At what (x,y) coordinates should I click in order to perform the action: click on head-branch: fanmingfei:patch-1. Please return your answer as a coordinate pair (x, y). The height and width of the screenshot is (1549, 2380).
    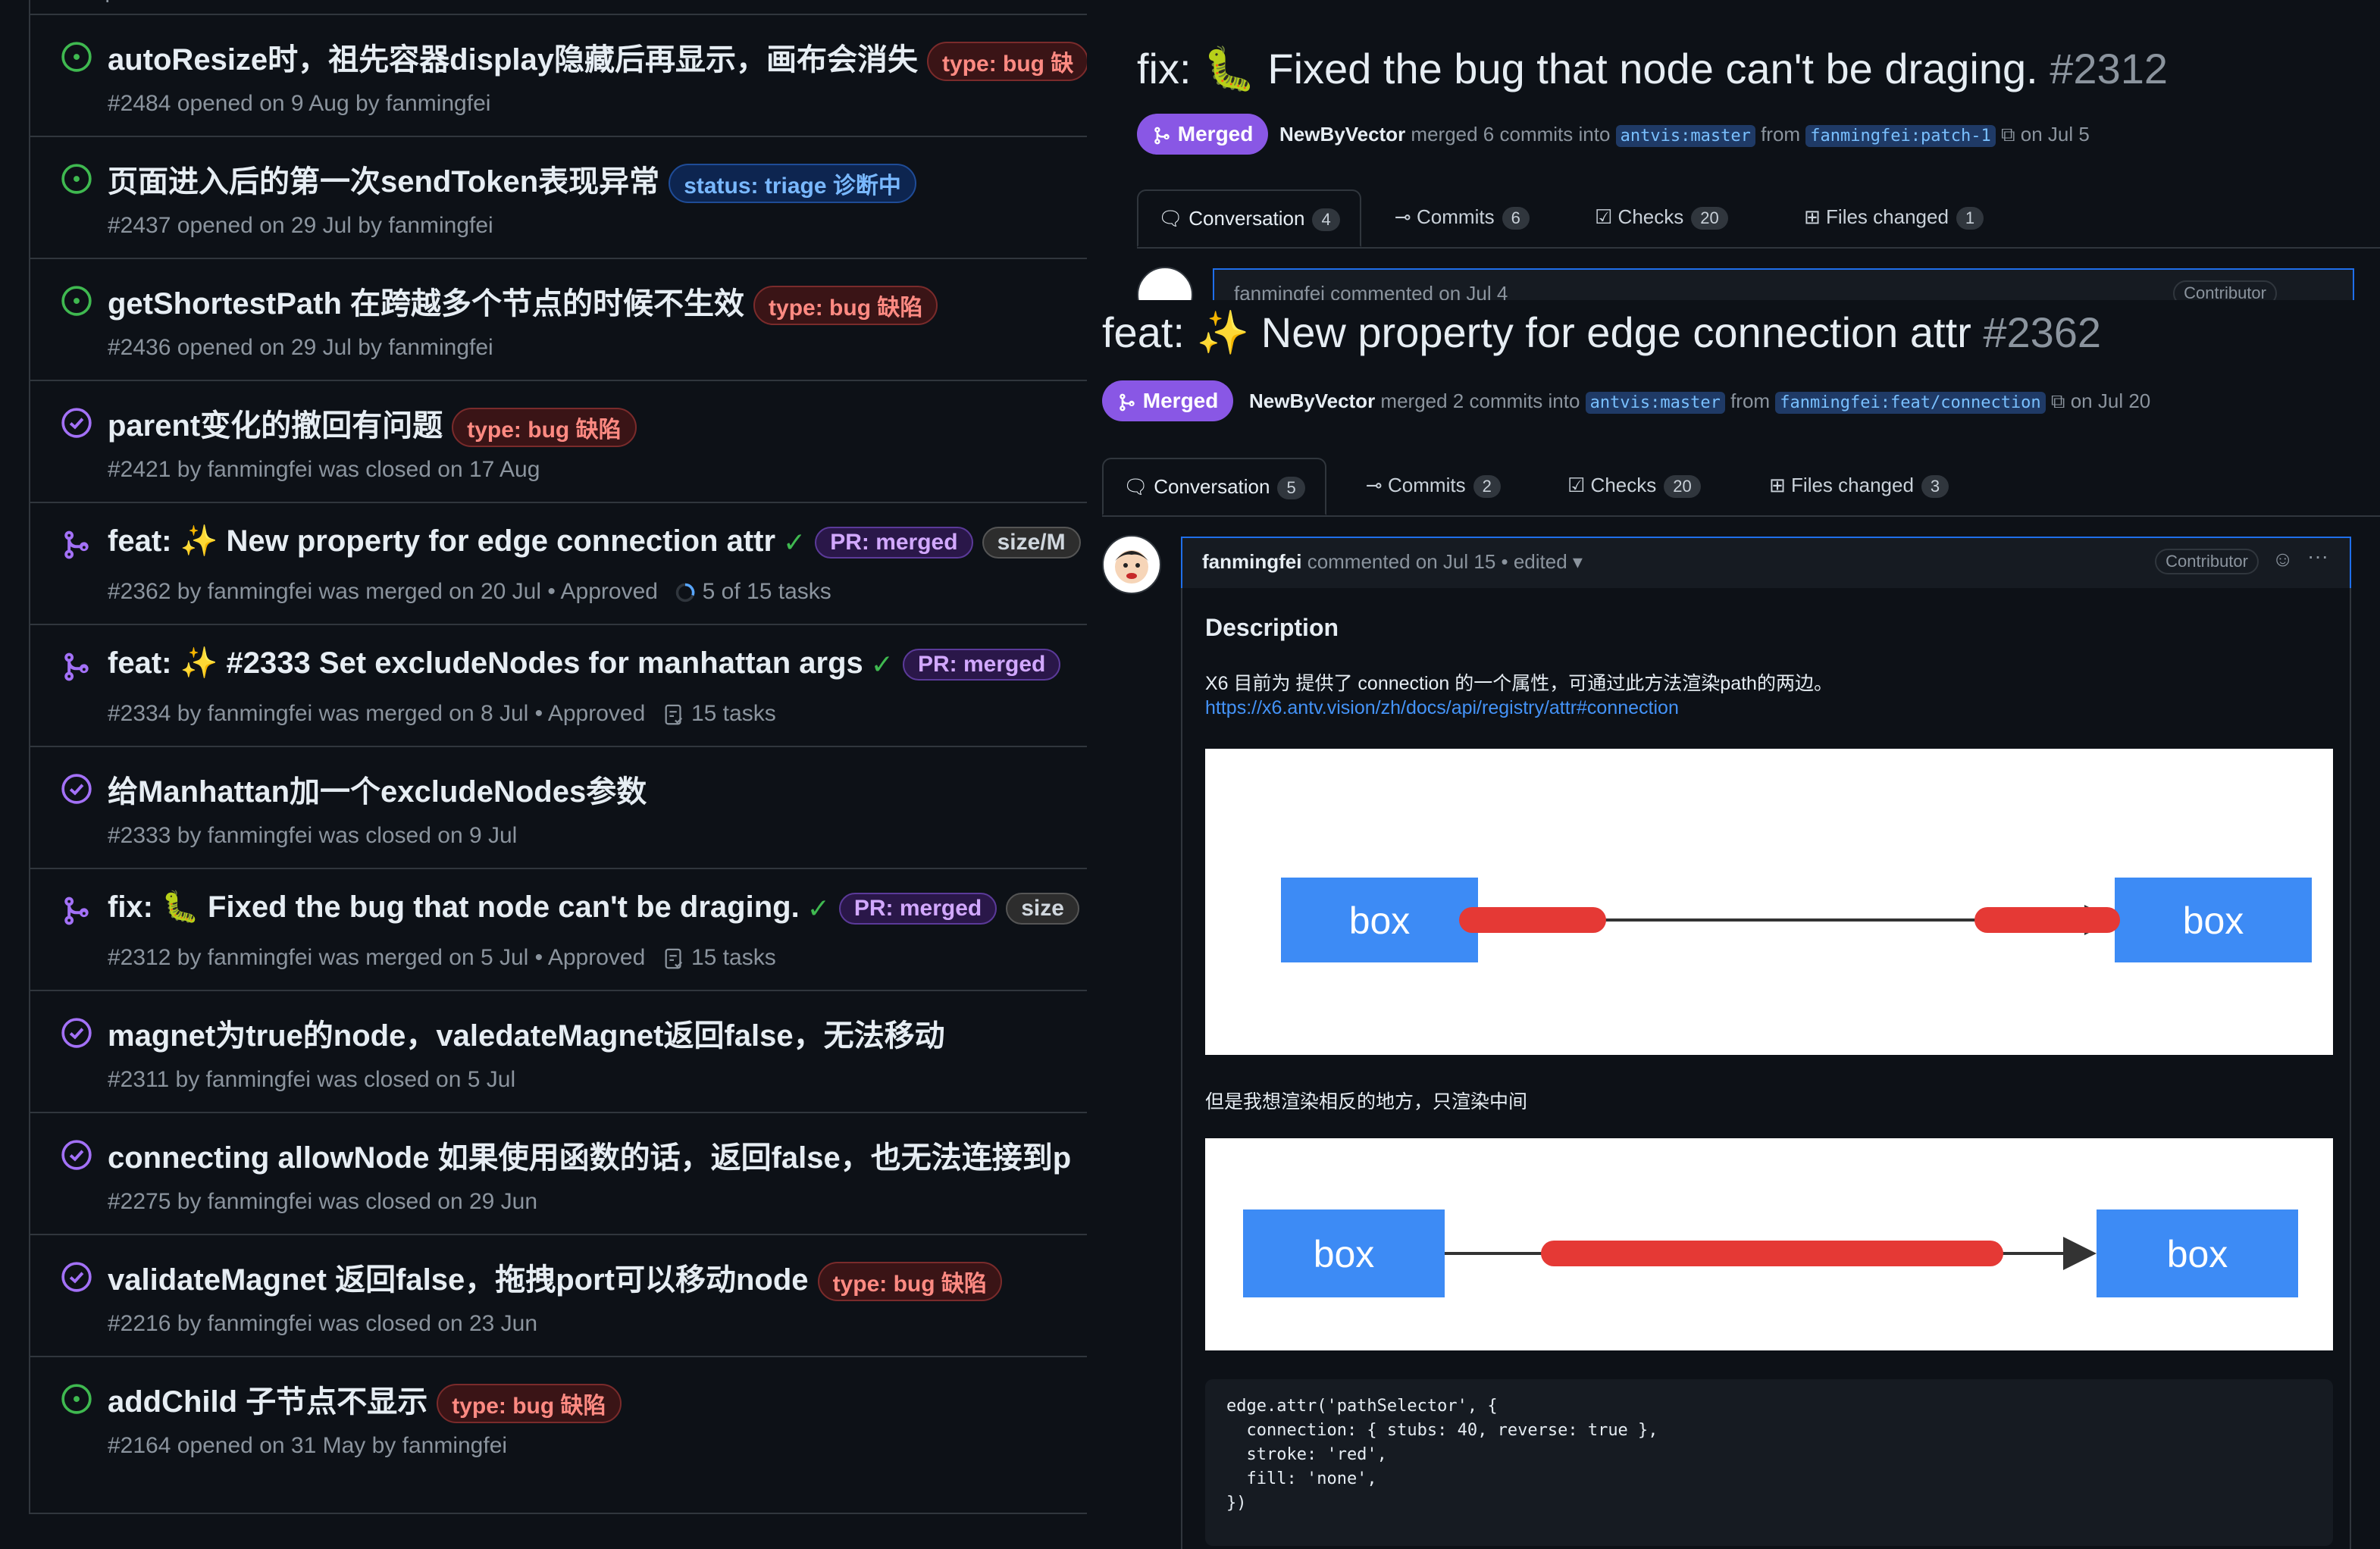
    Looking at the image, I should click on (1901, 136).